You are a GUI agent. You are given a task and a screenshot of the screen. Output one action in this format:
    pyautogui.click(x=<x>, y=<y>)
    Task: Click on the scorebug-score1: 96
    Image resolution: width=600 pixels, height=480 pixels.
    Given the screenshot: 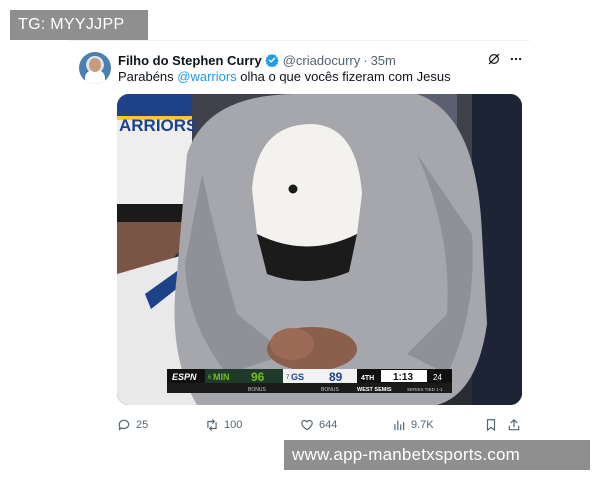 What is the action you would take?
    pyautogui.click(x=258, y=377)
    